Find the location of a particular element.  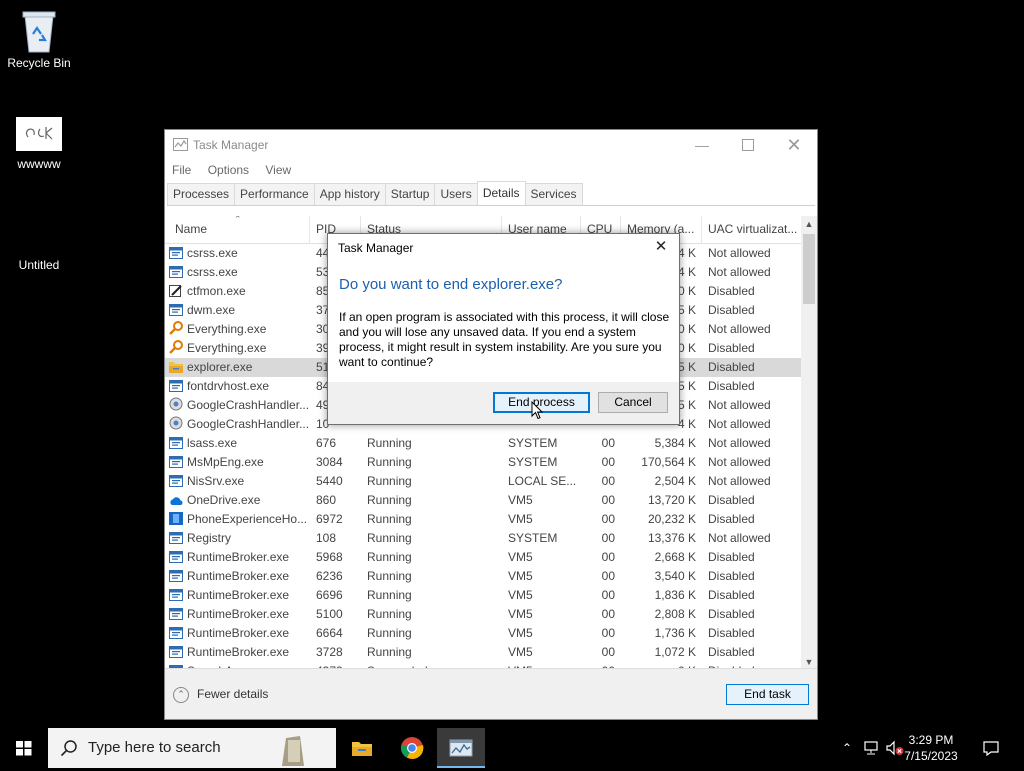

cell-name: ctfmon.exe is located at coordinates (237, 291).